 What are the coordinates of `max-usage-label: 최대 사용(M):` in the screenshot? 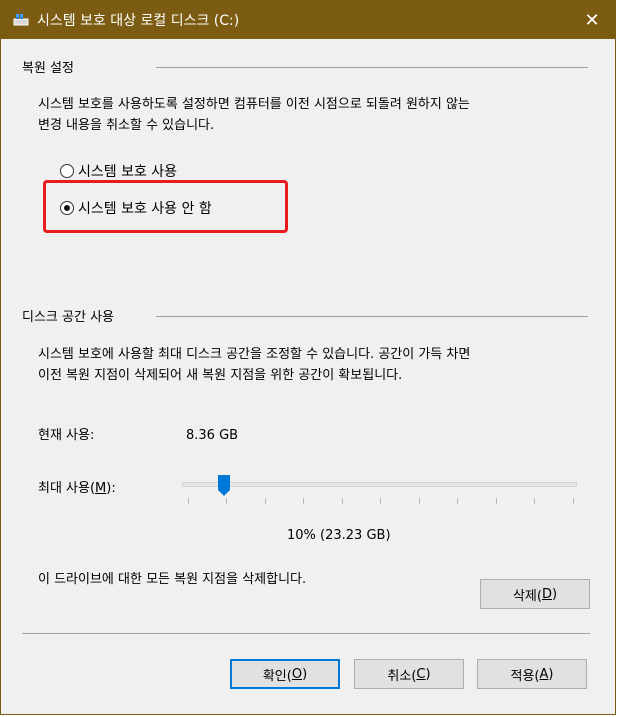 It's located at (77, 488).